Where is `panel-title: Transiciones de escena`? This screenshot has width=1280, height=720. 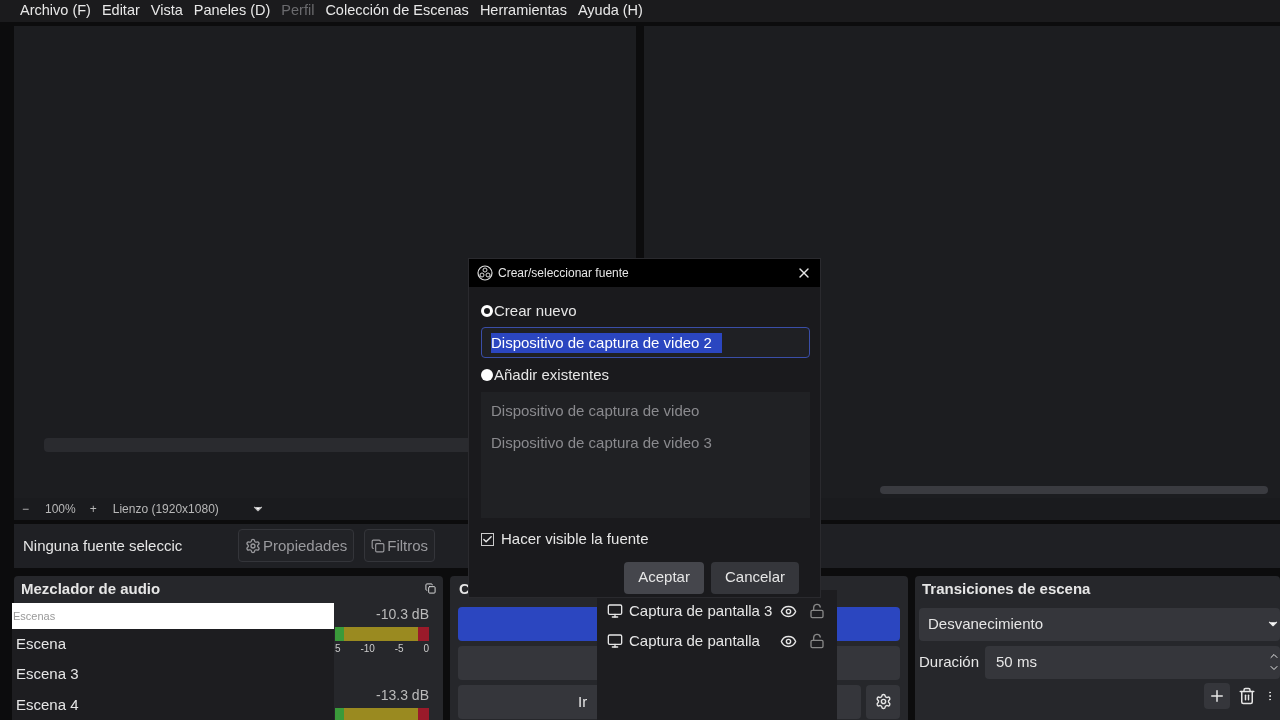 panel-title: Transiciones de escena is located at coordinates (1006, 588).